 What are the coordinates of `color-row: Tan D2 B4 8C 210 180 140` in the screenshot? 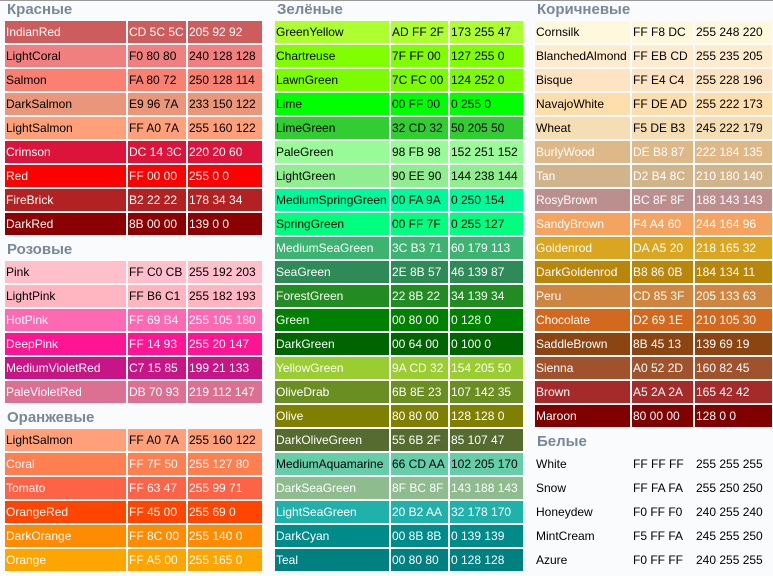 It's located at (654, 177).